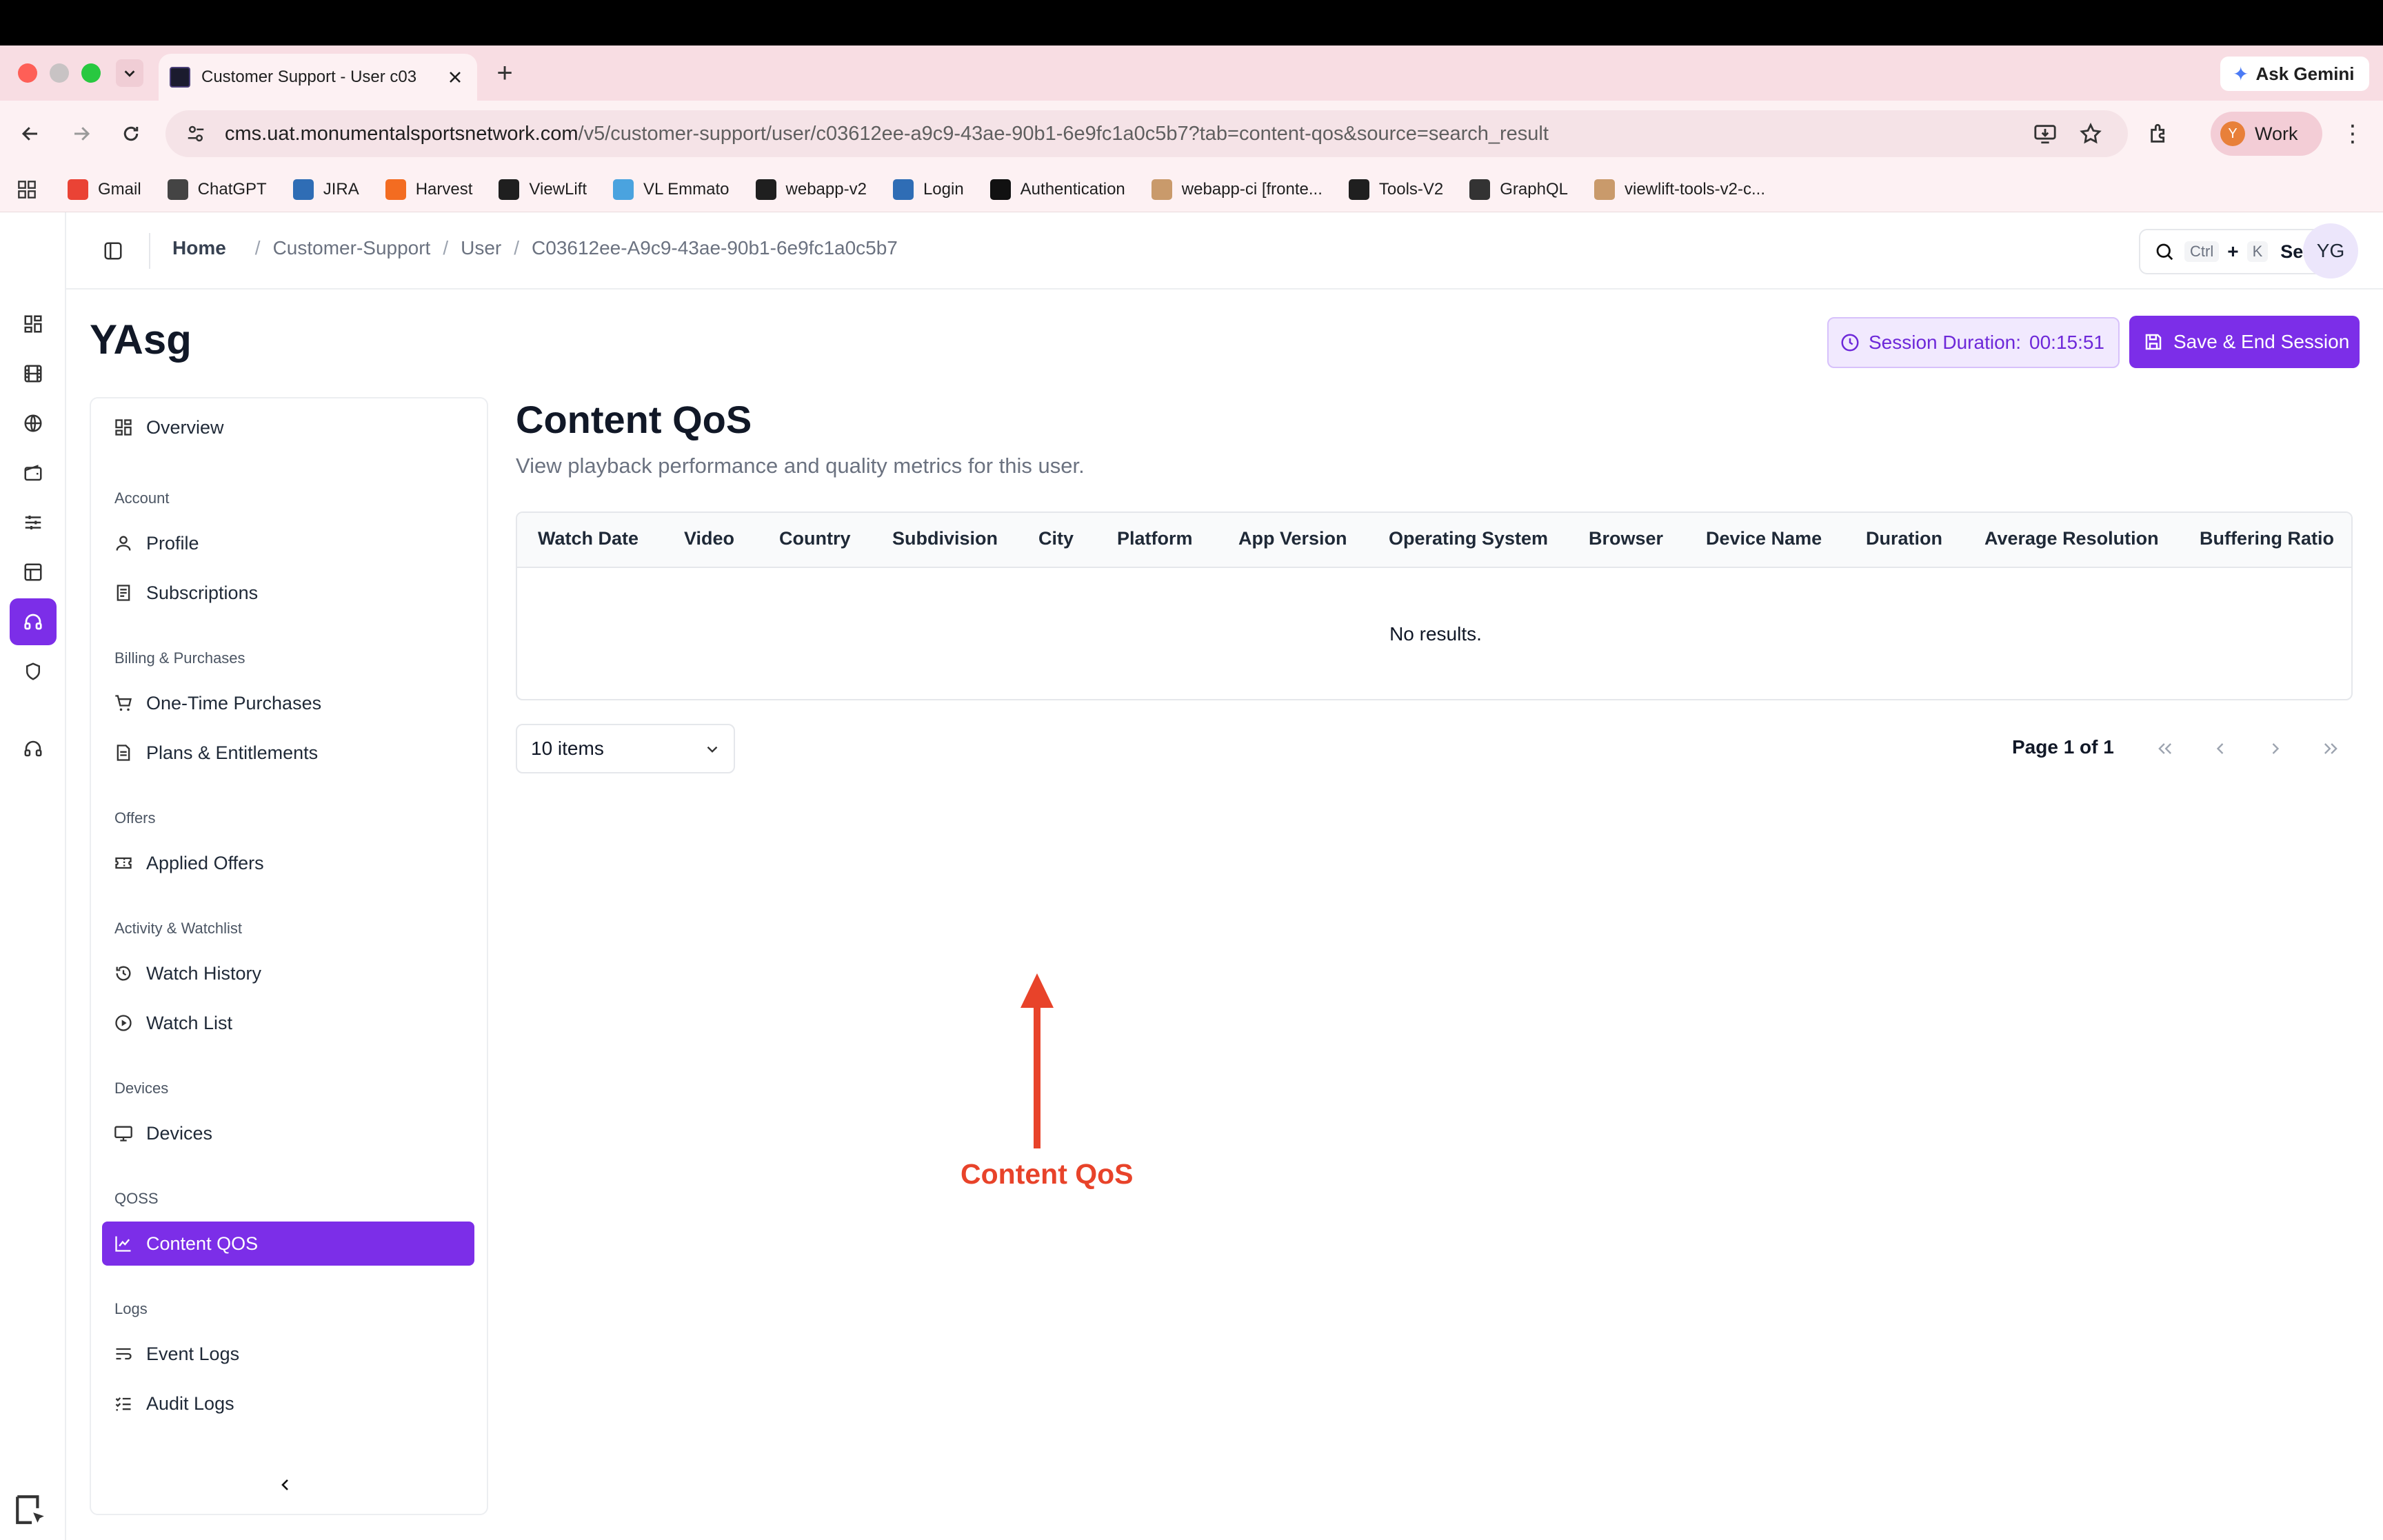 Image resolution: width=2383 pixels, height=1540 pixels. I want to click on bookmark-star-icon, so click(2090, 134).